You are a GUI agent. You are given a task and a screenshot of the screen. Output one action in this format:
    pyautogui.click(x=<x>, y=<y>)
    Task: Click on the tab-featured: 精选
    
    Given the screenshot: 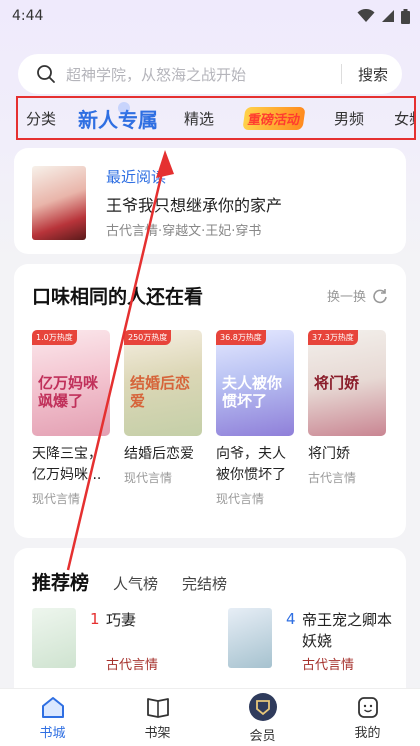 What is the action you would take?
    pyautogui.click(x=199, y=118)
    